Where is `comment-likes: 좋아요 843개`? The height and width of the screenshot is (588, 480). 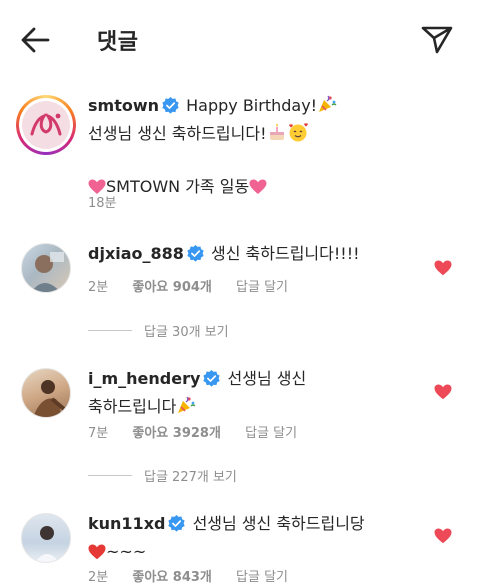
comment-likes: 좋아요 843개 is located at coordinates (172, 577).